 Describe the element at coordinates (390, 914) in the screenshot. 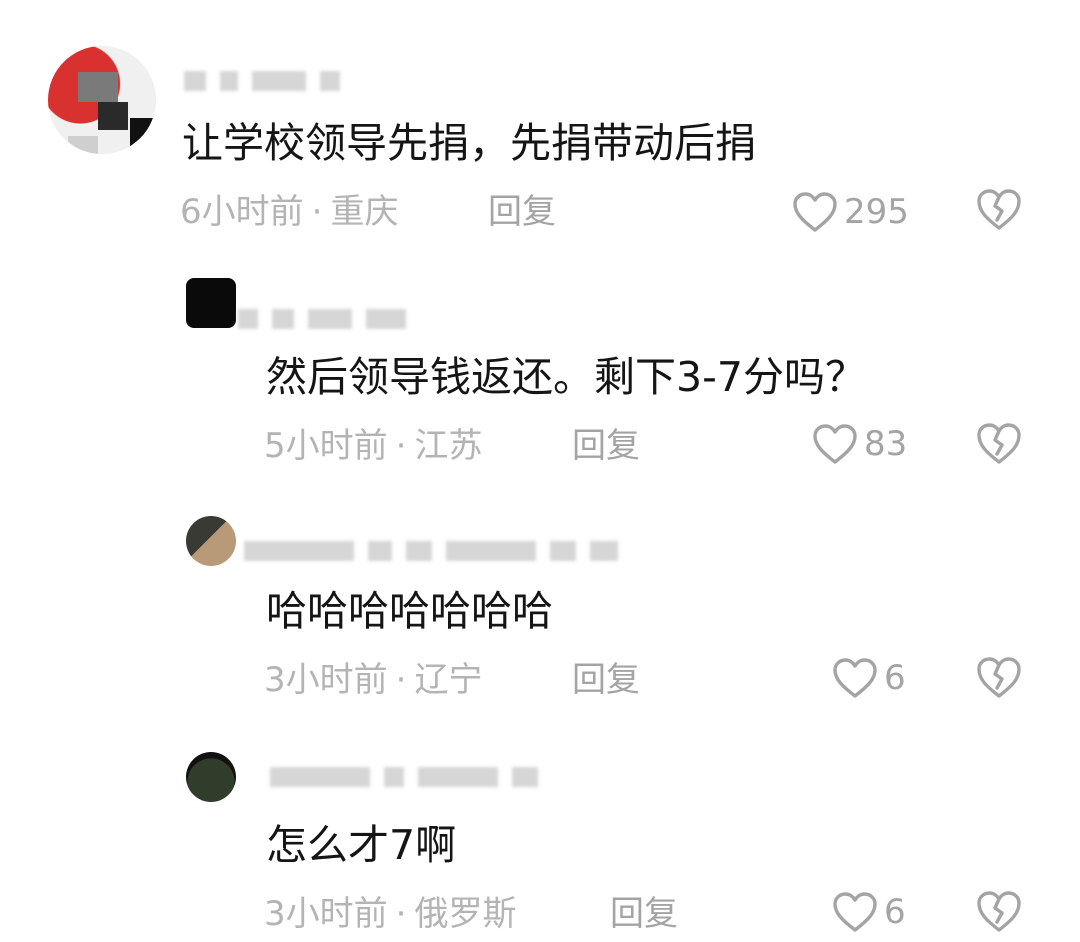

I see `comment-meta: 3小时前 · 俄罗斯` at that location.